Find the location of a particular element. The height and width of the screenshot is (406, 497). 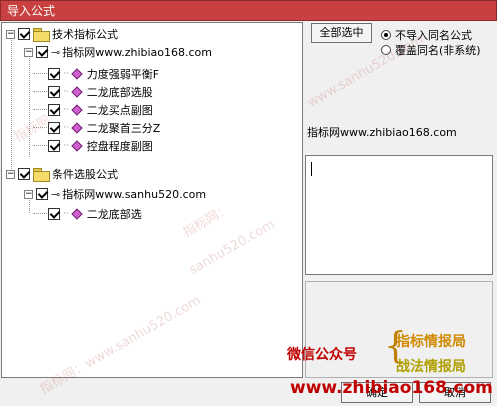

source-label: 指标网www.sanhu520.com is located at coordinates (134, 194).